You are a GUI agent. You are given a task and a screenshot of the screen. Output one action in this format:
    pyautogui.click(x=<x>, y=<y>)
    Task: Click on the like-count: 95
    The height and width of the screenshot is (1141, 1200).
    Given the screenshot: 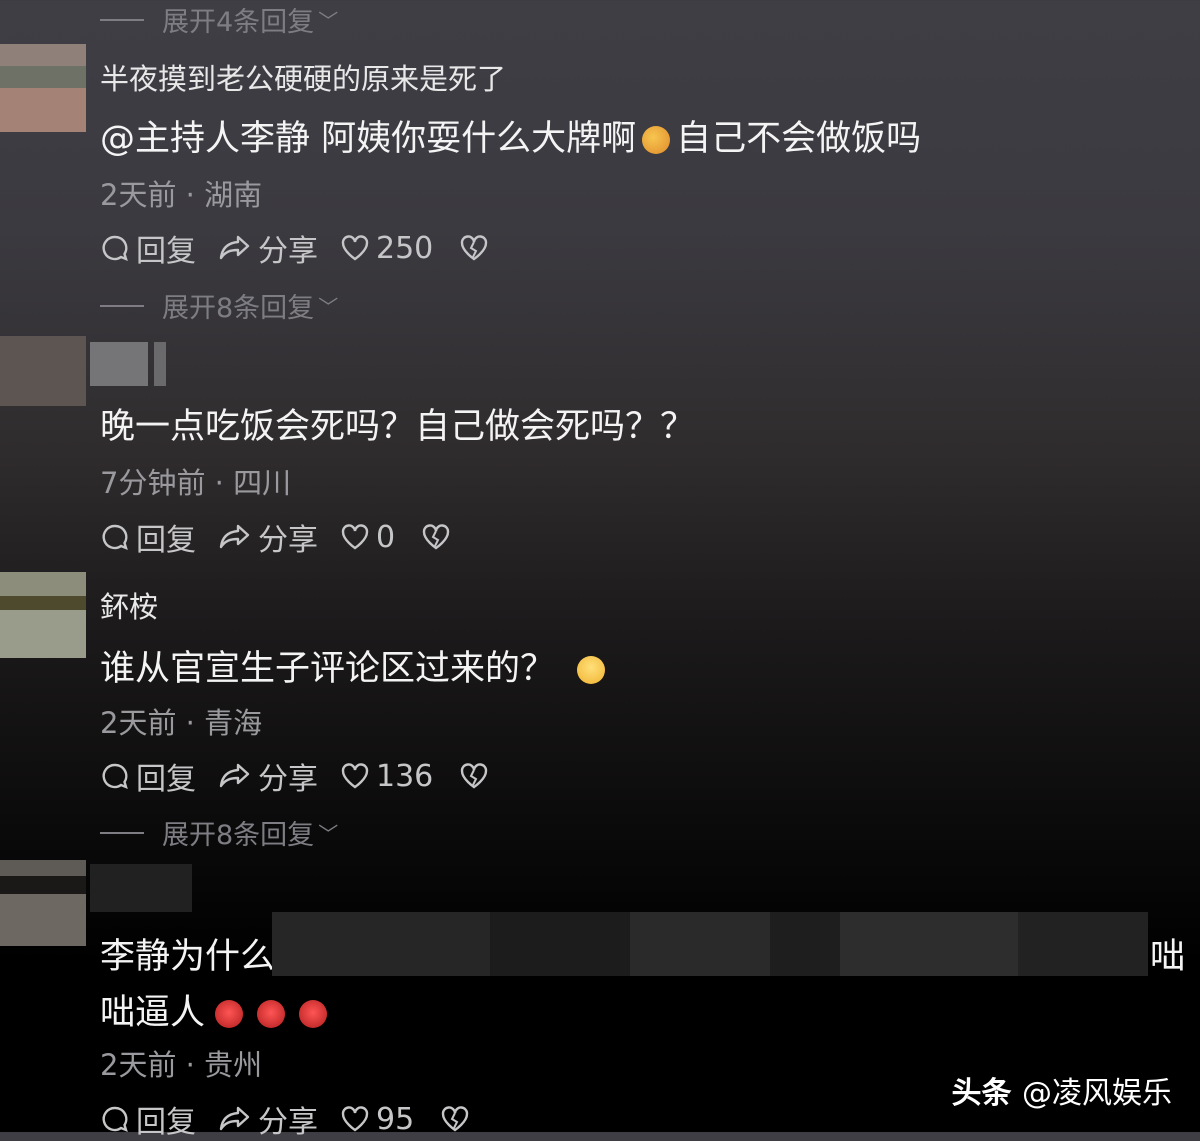 What is the action you would take?
    pyautogui.click(x=395, y=1119)
    